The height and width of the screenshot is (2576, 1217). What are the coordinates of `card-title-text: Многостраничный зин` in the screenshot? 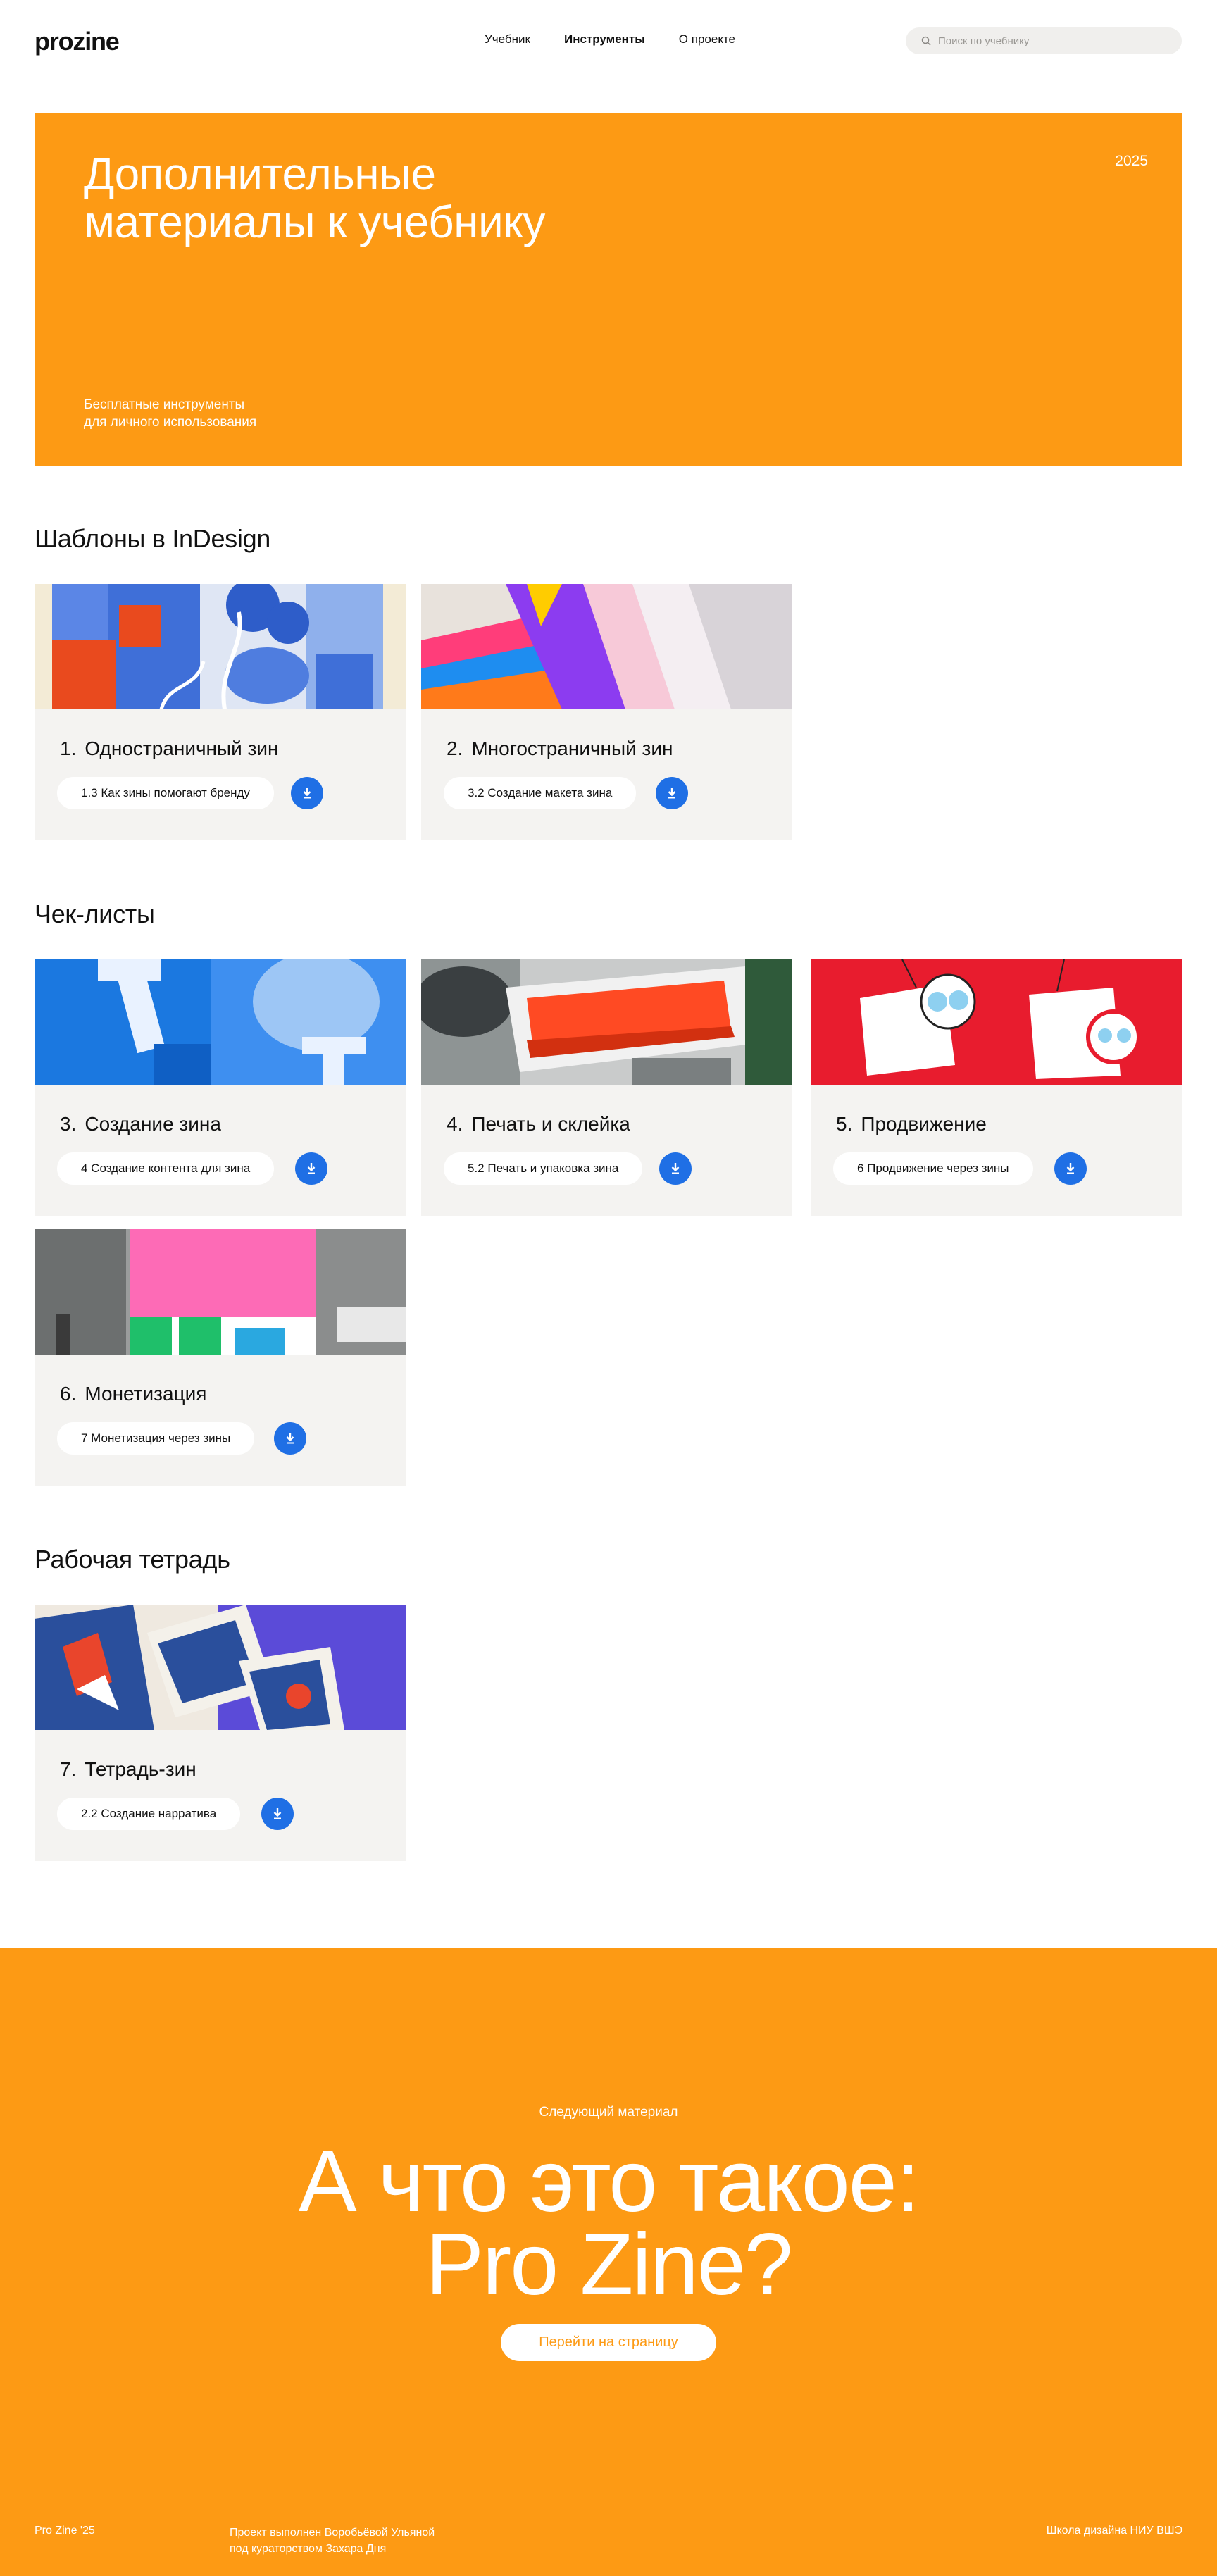 It's located at (572, 748).